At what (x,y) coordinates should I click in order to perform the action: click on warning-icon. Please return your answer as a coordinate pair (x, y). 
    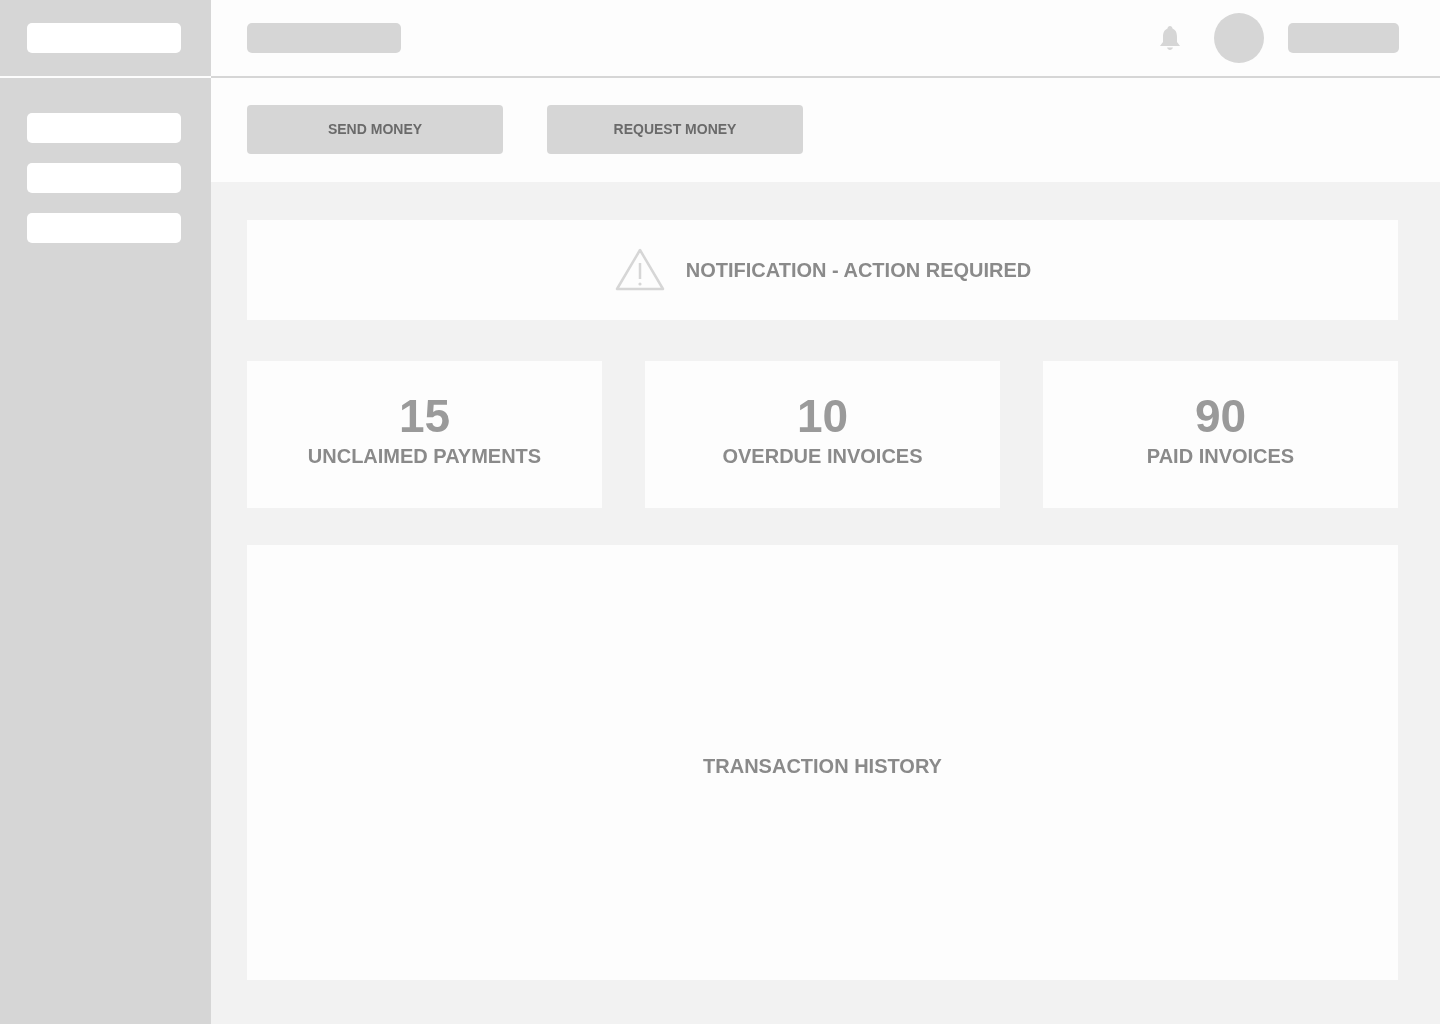
    Looking at the image, I should click on (639, 270).